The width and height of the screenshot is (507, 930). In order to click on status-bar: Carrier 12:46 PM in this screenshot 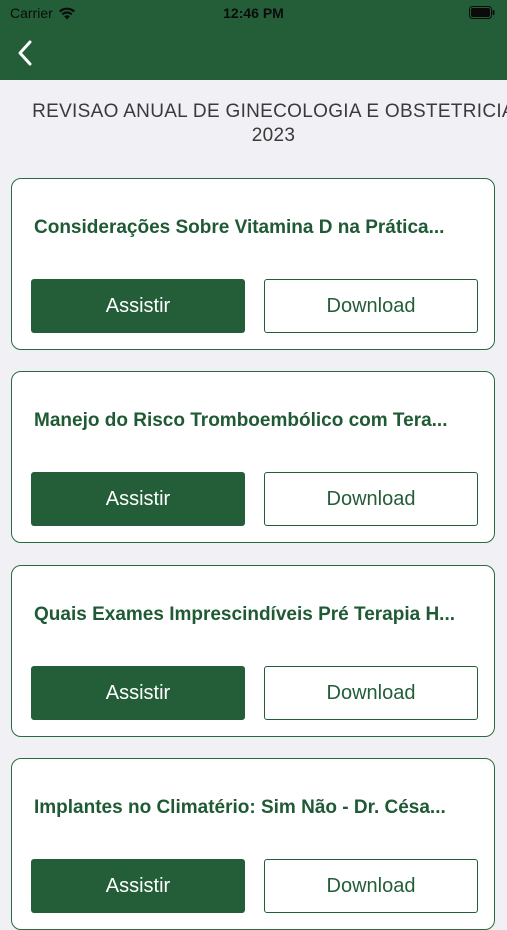, I will do `click(253, 14)`.